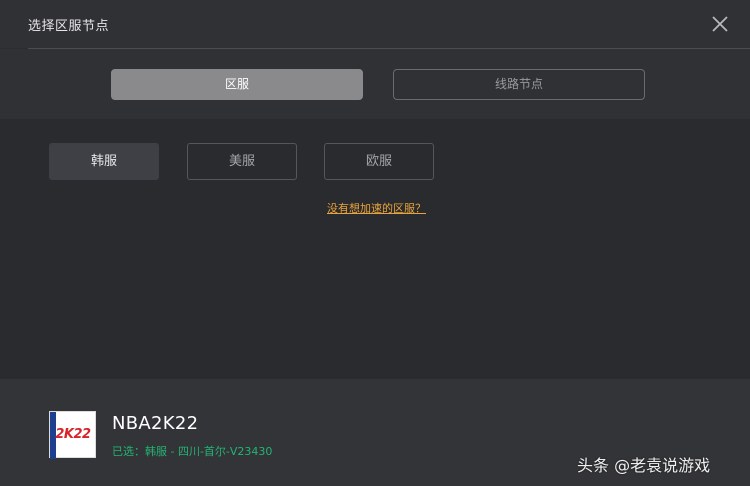 This screenshot has width=750, height=486. Describe the element at coordinates (155, 423) in the screenshot. I see `game-name: NBA2K22` at that location.